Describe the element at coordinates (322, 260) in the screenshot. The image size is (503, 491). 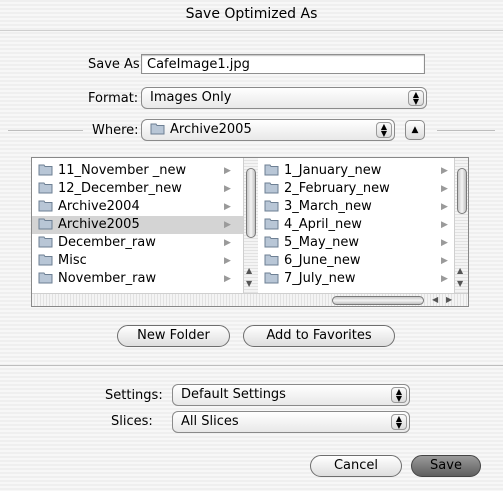
I see `folder-name: 6_June_new` at that location.